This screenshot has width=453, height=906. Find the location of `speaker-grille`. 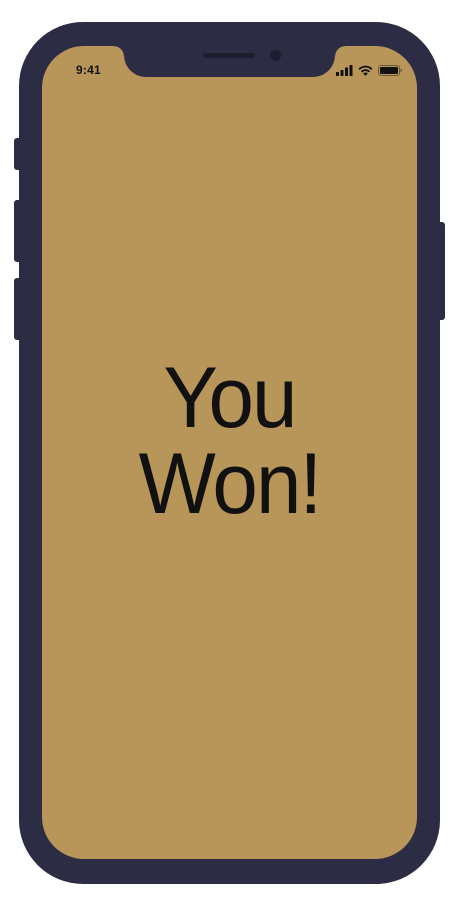

speaker-grille is located at coordinates (229, 55).